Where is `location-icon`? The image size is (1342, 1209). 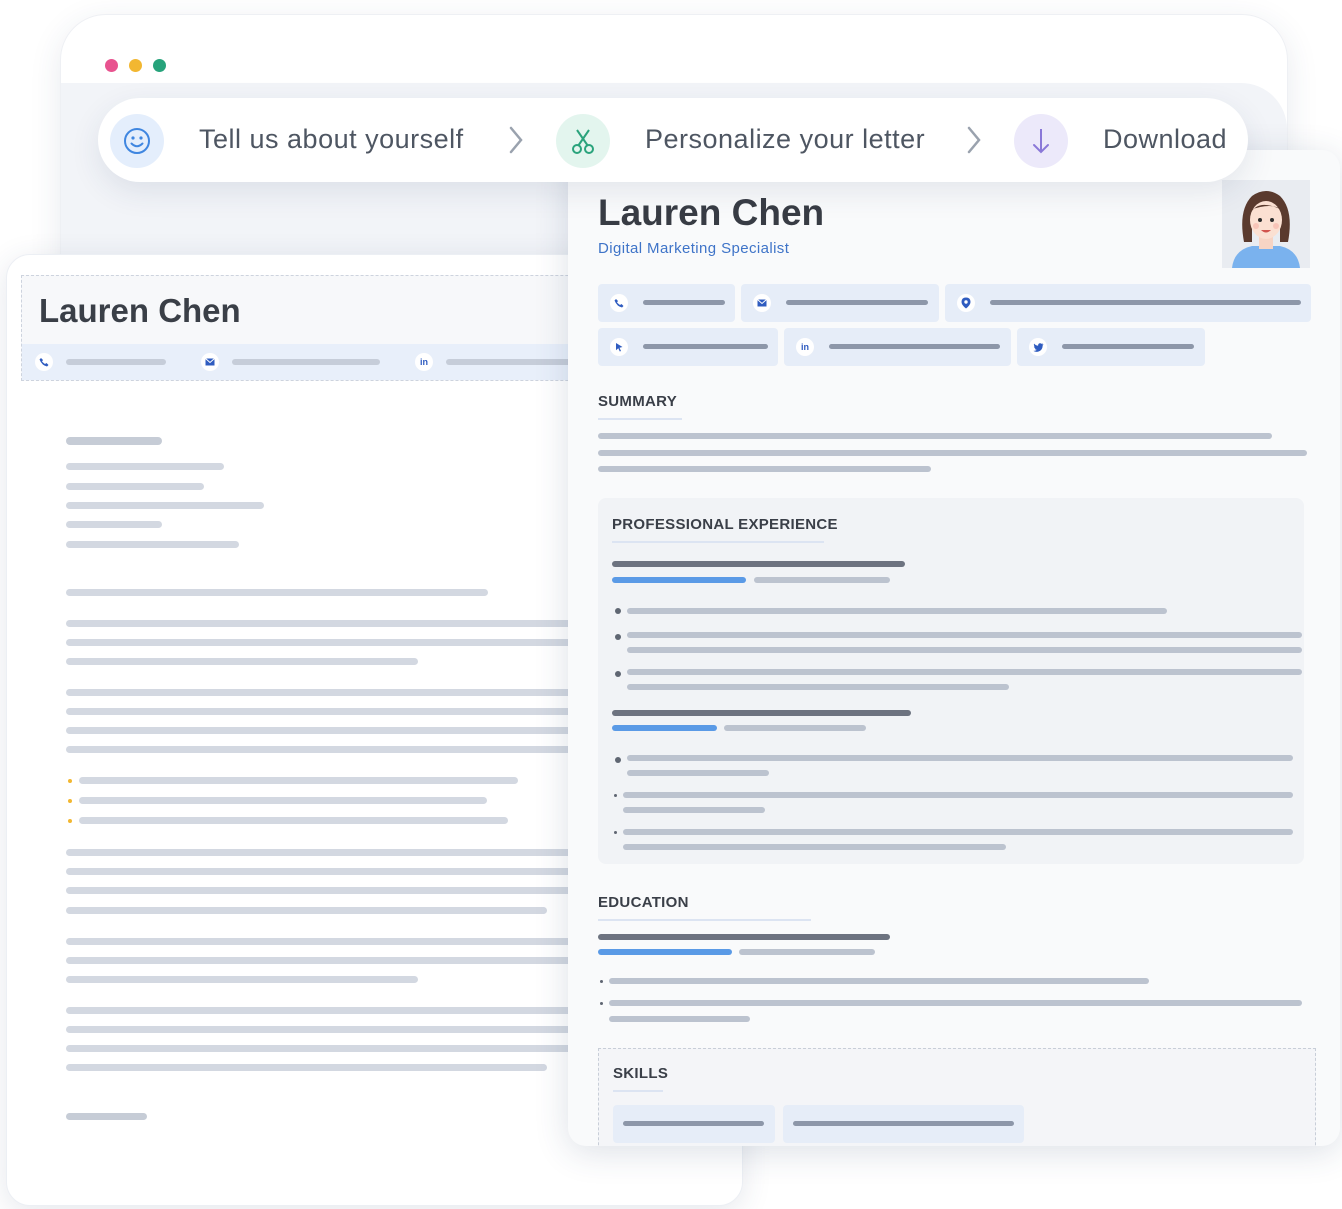 location-icon is located at coordinates (966, 303).